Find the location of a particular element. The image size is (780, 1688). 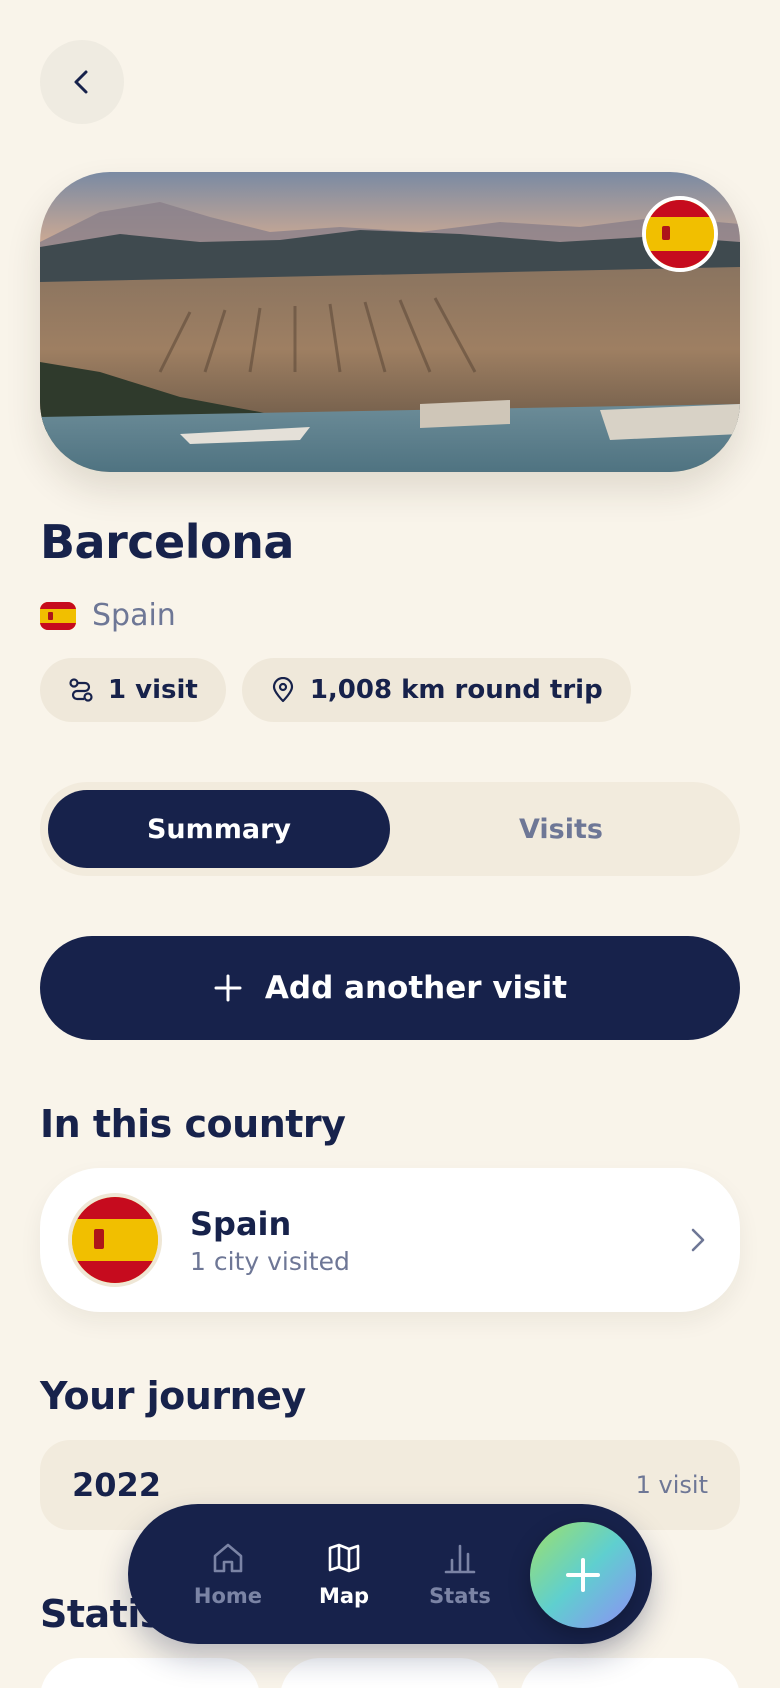

nav-item-home: Home is located at coordinates (228, 1574).